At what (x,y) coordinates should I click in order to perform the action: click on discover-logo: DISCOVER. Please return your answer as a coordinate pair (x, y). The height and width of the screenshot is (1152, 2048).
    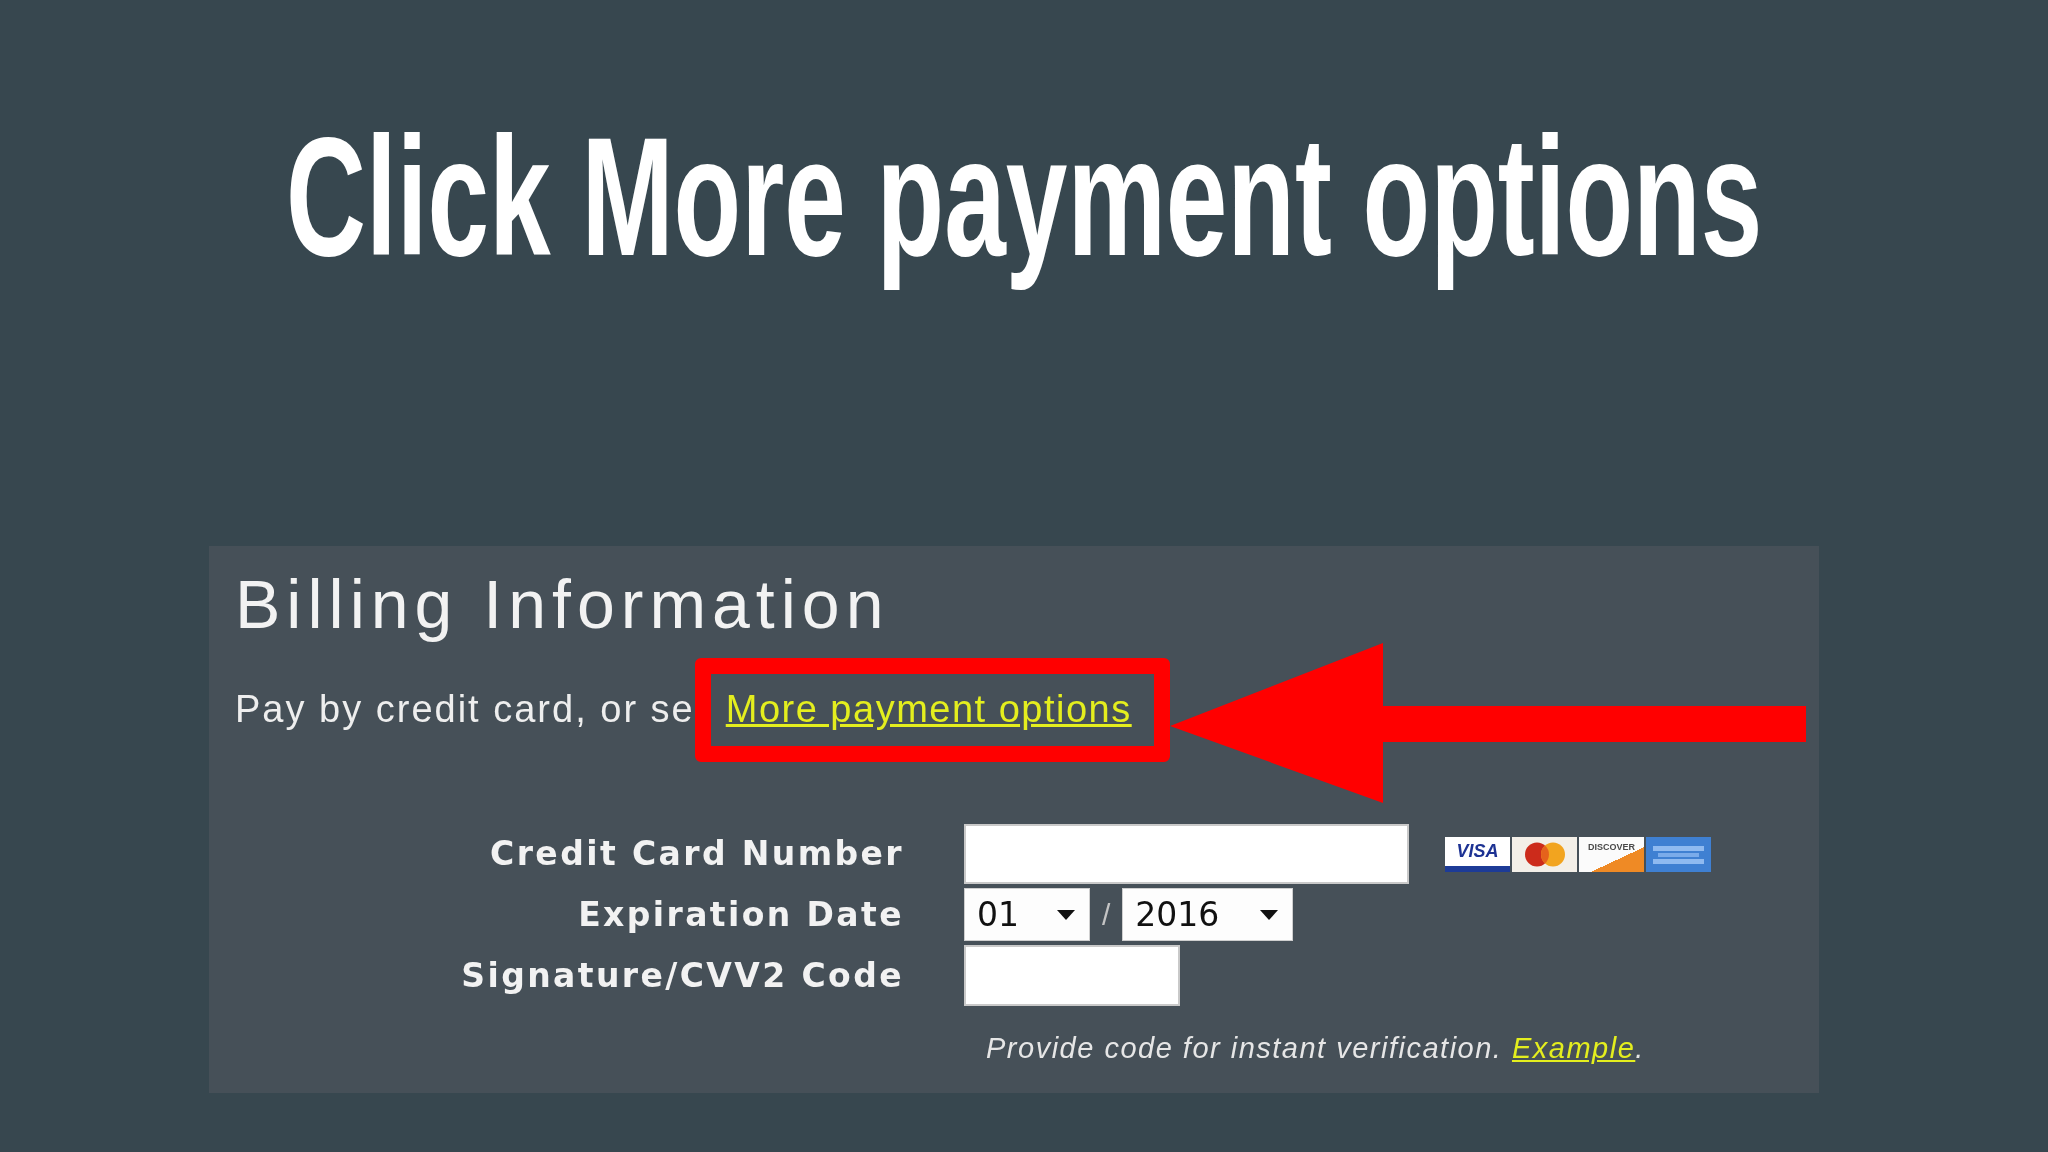
    Looking at the image, I should click on (1611, 854).